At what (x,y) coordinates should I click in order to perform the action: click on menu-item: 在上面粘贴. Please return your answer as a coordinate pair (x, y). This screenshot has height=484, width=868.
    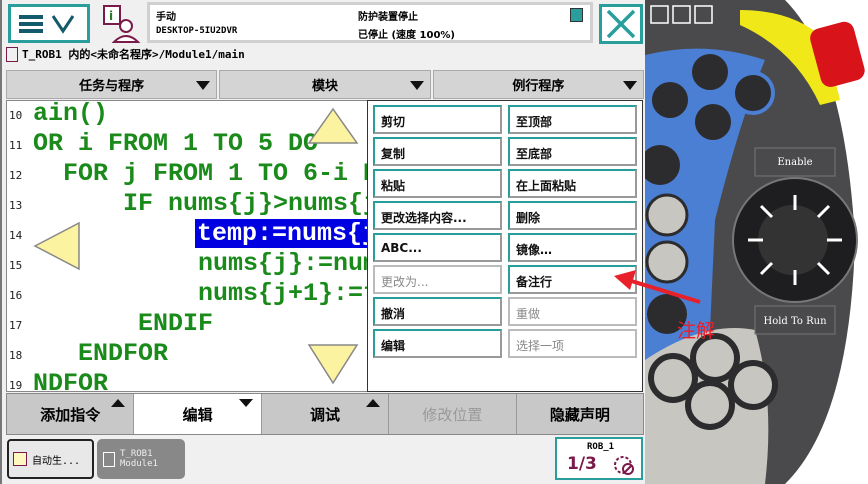
    Looking at the image, I should click on (572, 183).